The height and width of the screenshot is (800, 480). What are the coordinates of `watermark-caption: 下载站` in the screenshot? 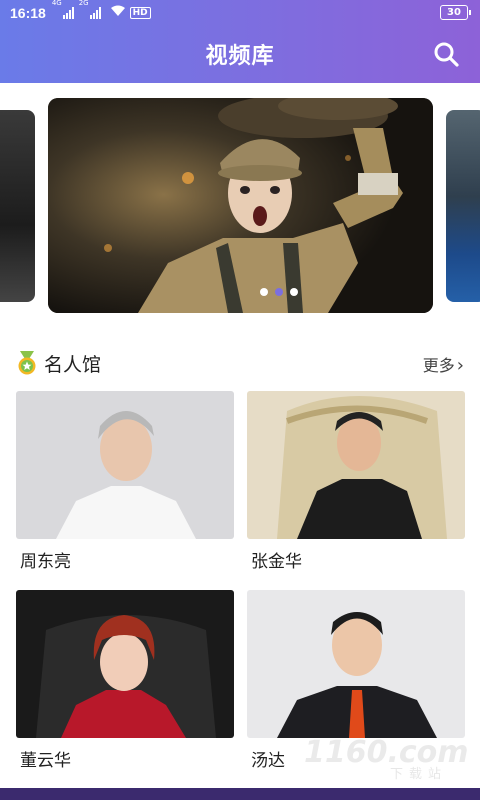 It's located at (418, 773).